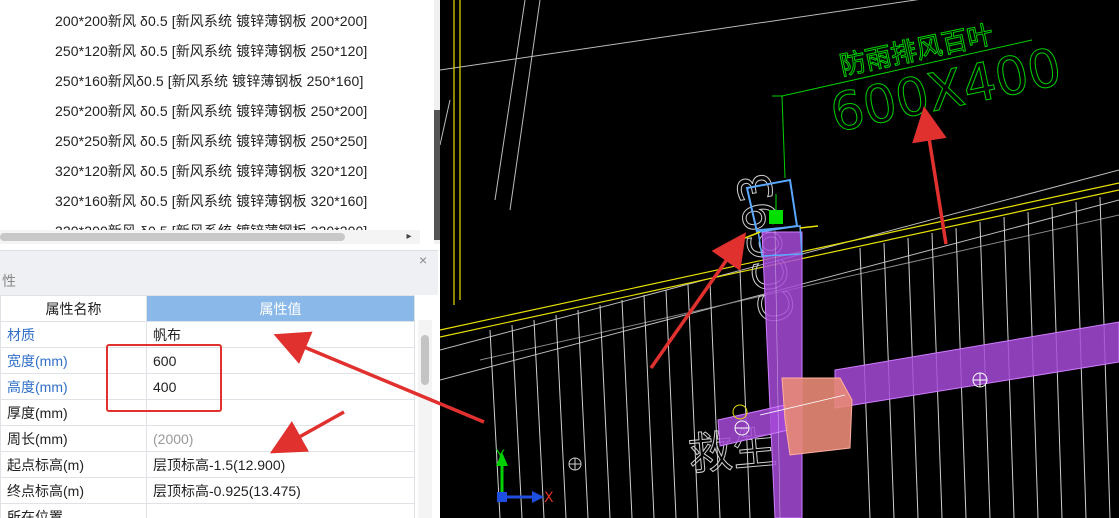 This screenshot has width=1119, height=518. I want to click on list-item: 250*250新风 δ0.5 [新风系统 镀锌薄钢板 250*250], so click(211, 141).